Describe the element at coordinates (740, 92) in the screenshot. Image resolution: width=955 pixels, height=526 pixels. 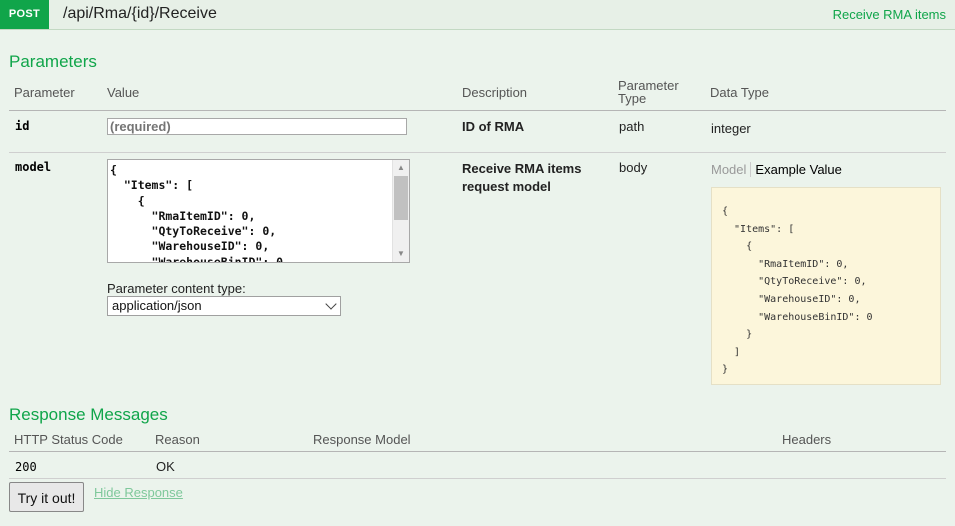
I see `col-data-type: Data Type` at that location.